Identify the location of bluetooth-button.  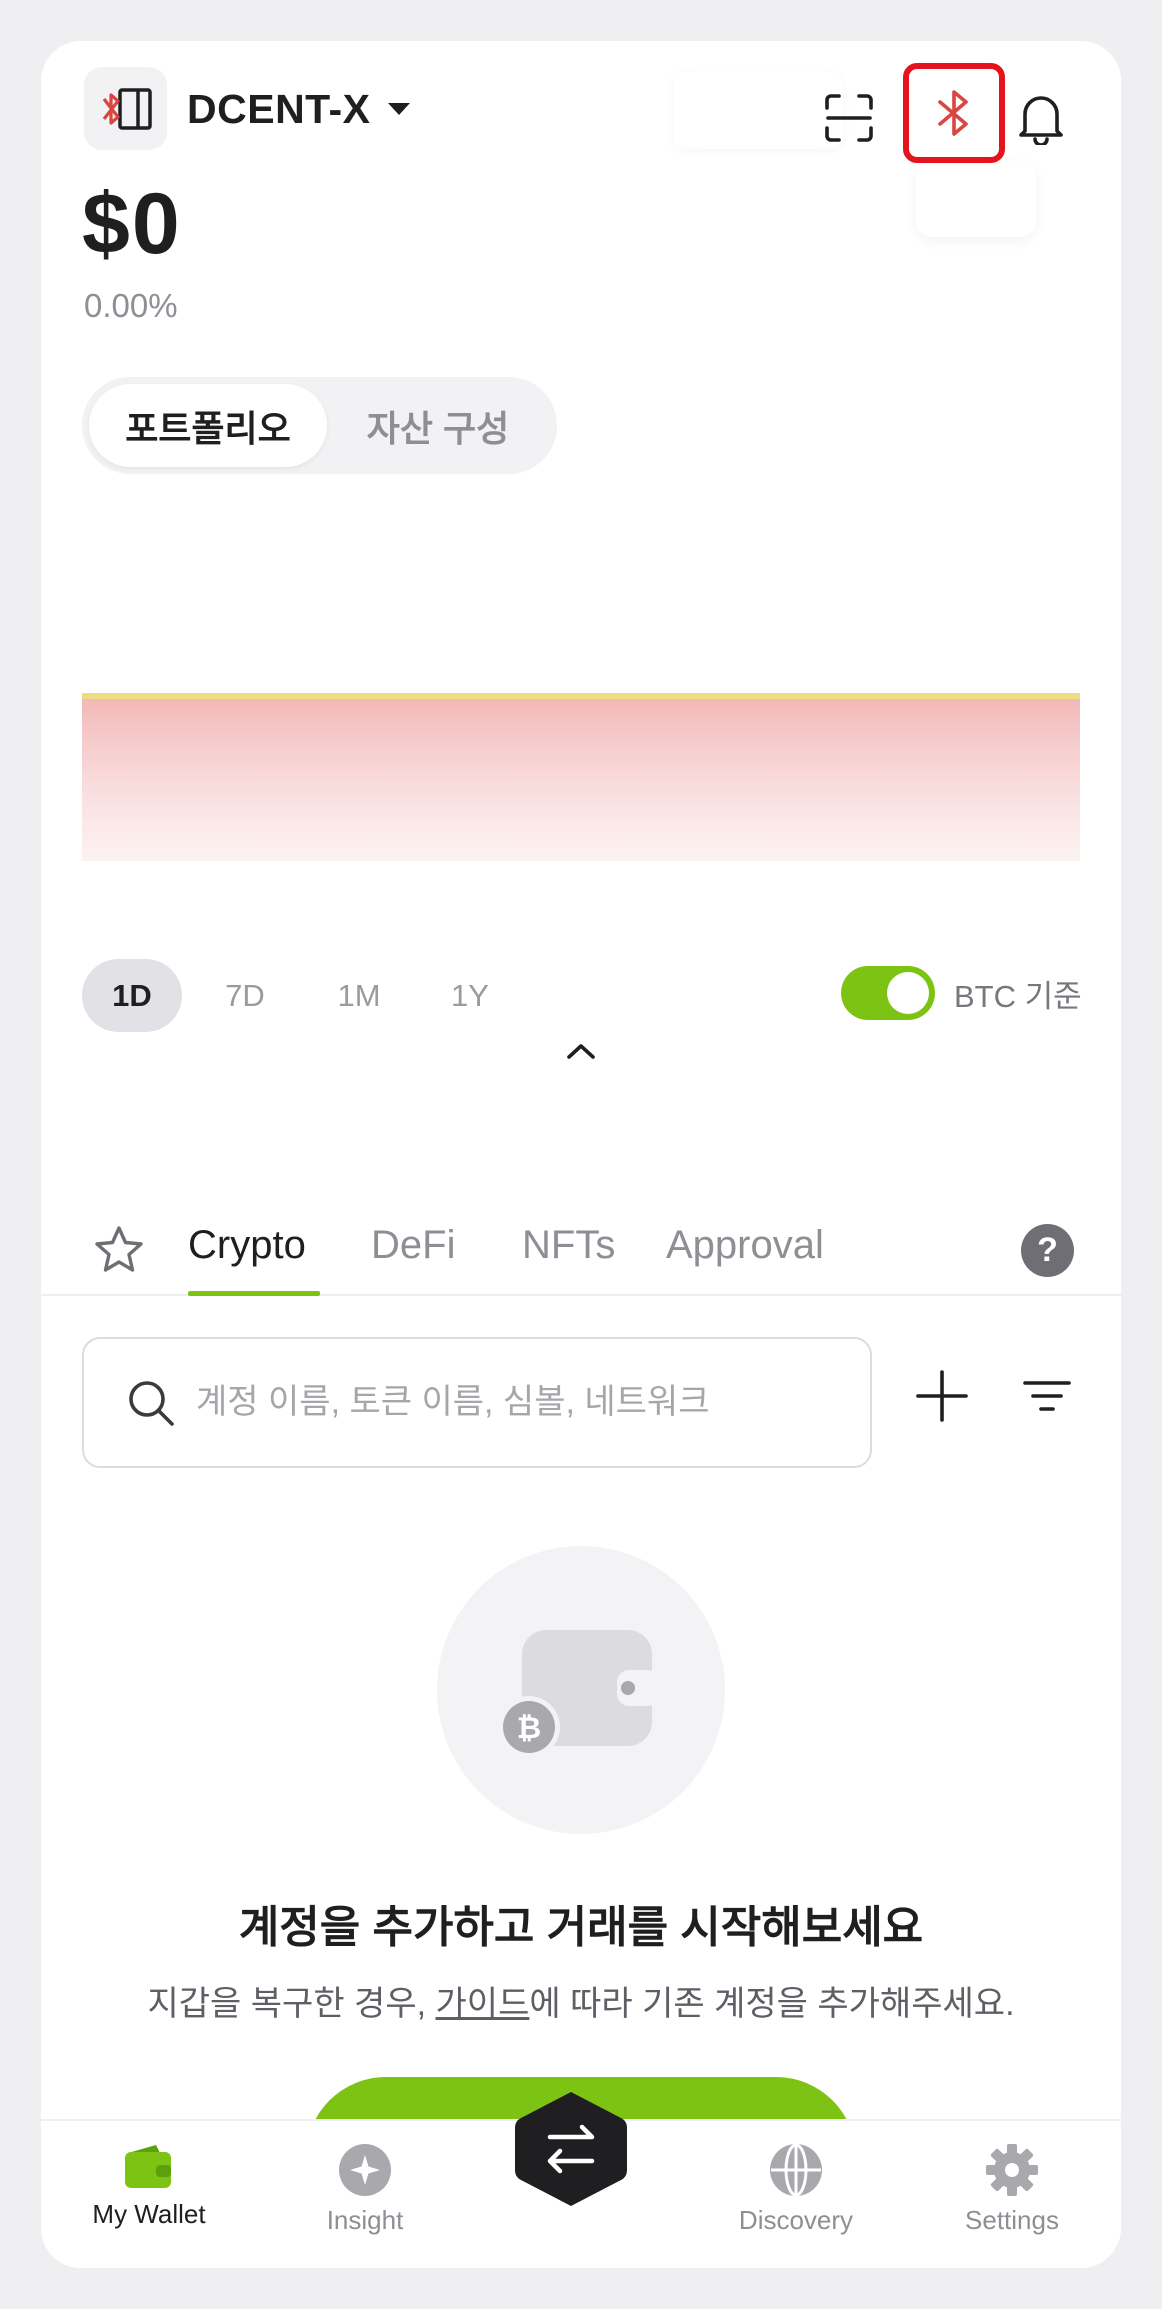
(954, 113).